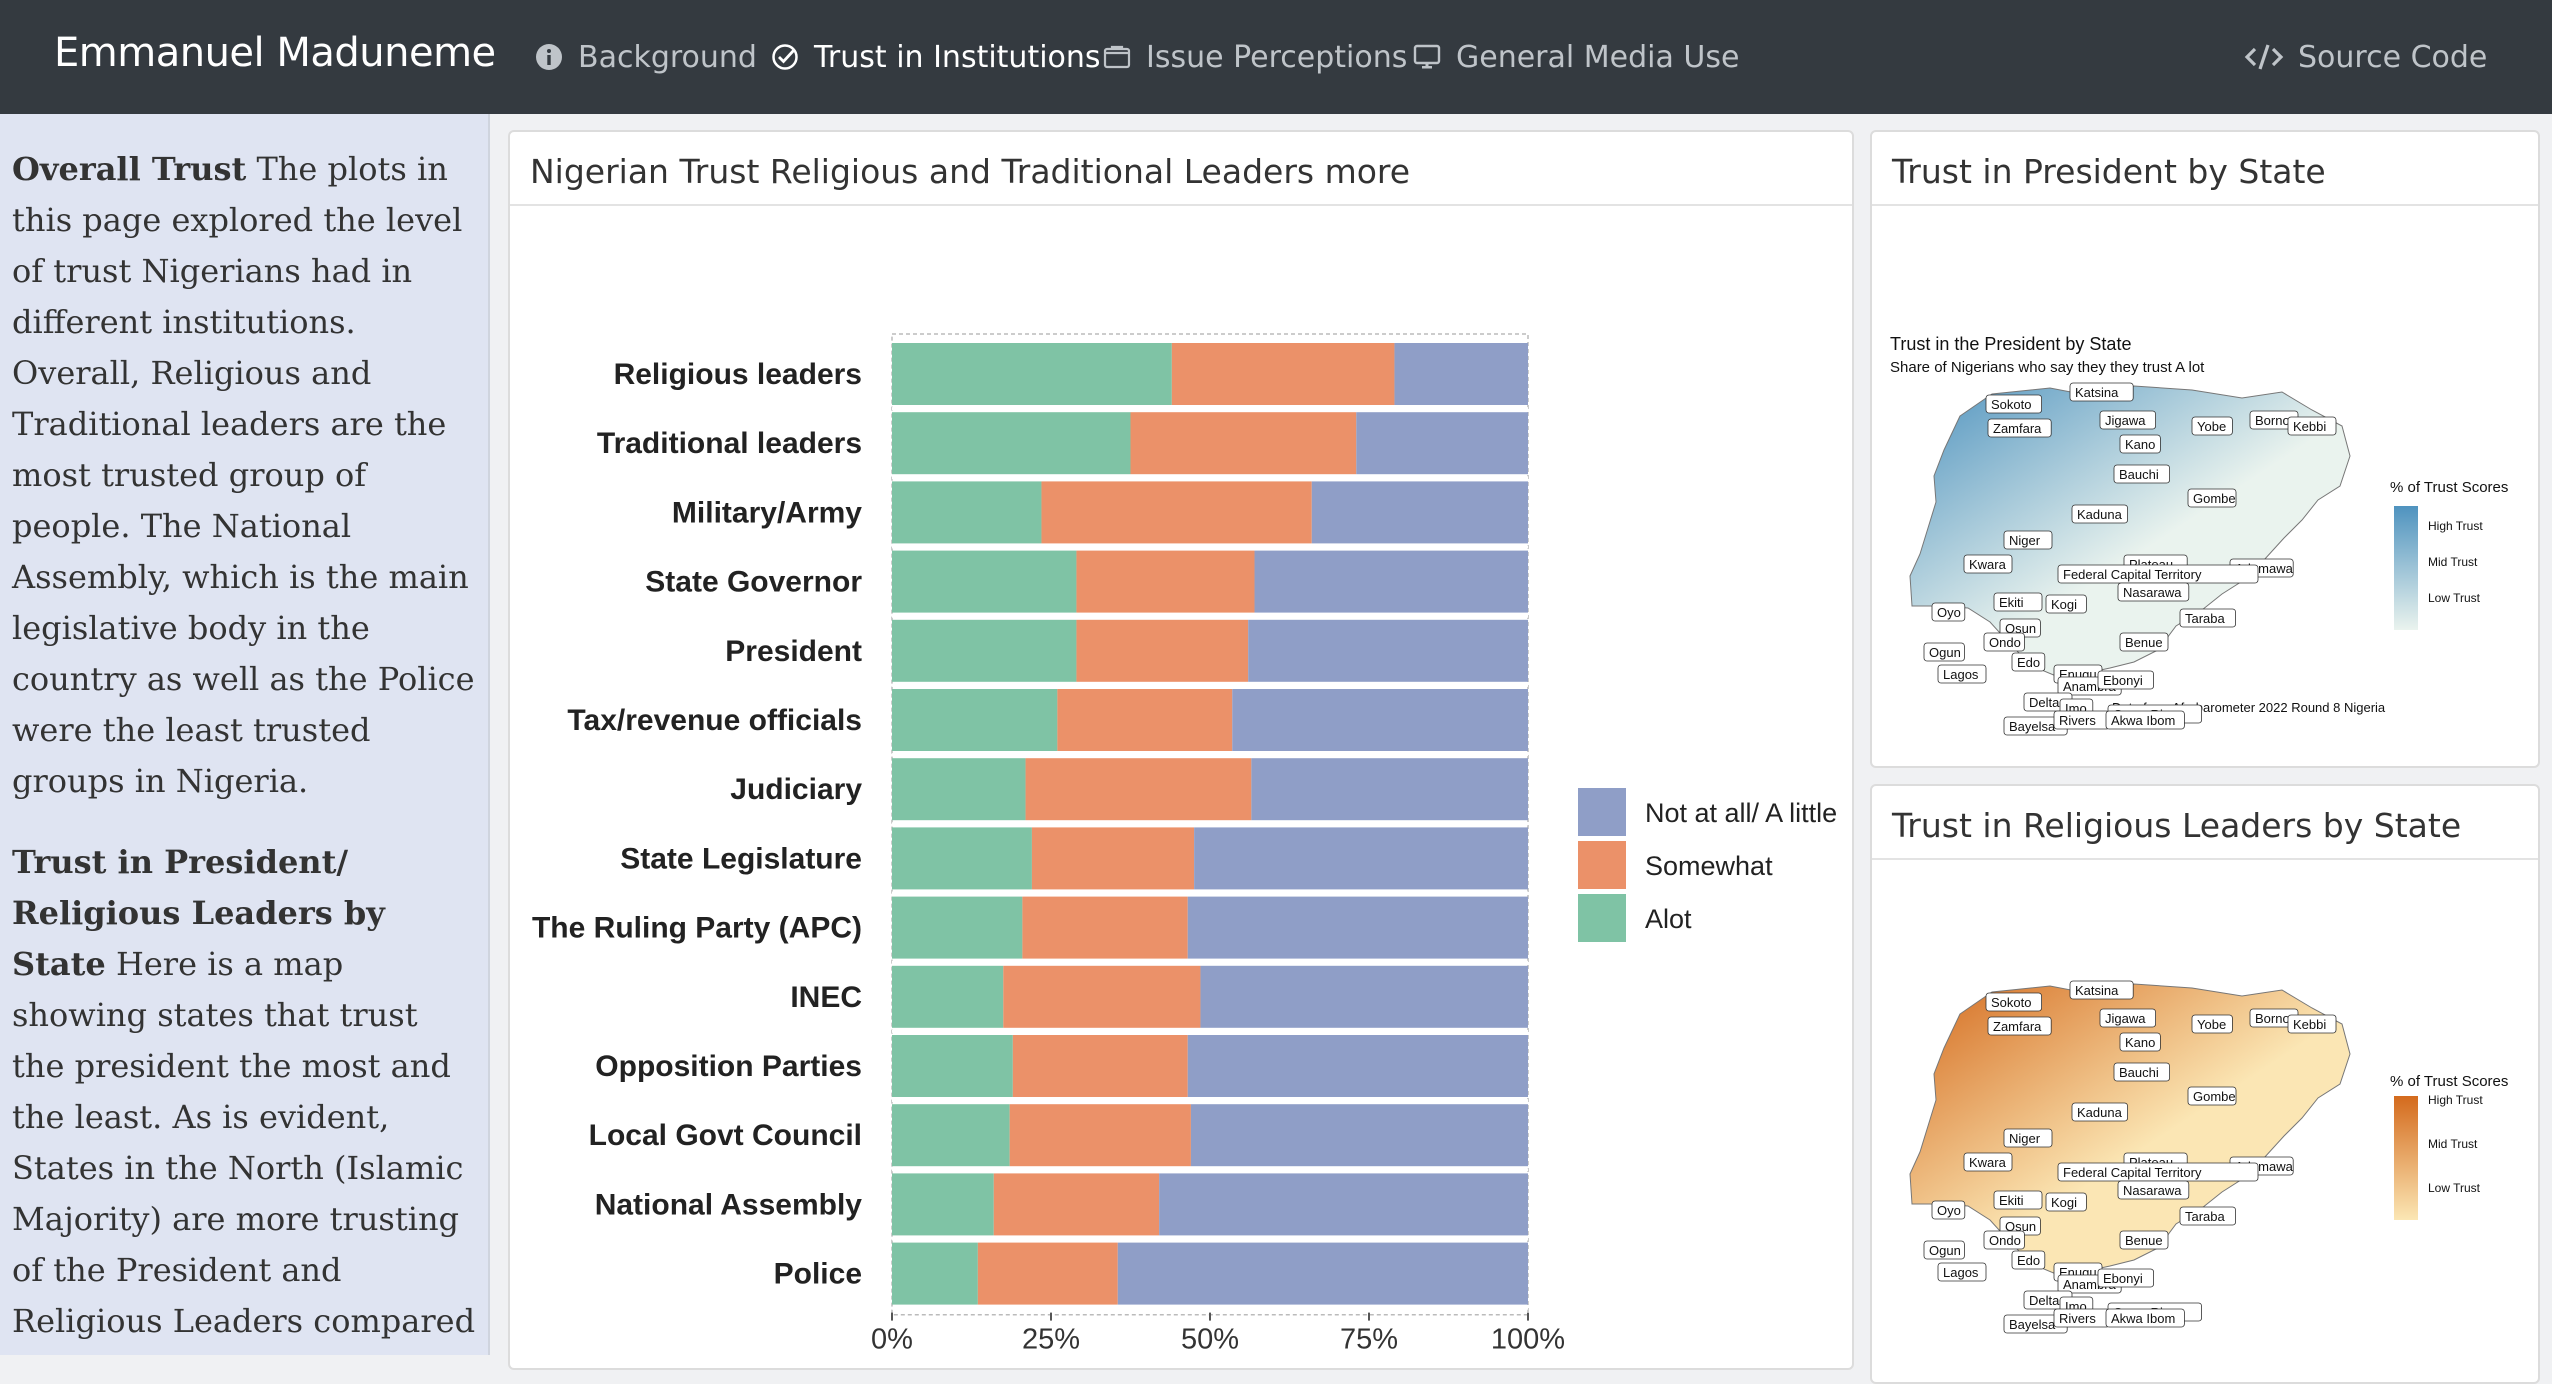 The image size is (2552, 1384). I want to click on state-label-oyo: Oyo, so click(1949, 1210).